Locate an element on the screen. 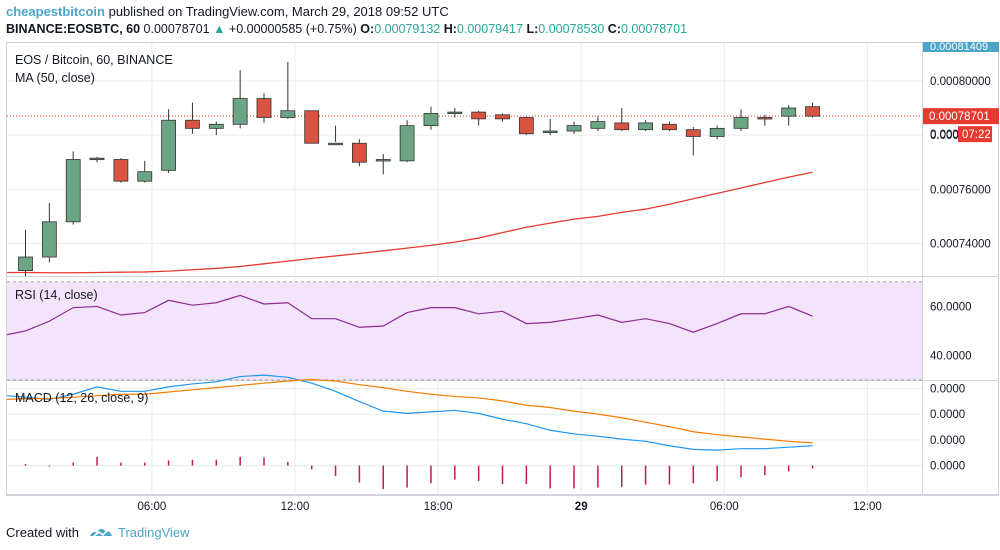  rsi-tick-label: 40.0000 is located at coordinates (951, 356).